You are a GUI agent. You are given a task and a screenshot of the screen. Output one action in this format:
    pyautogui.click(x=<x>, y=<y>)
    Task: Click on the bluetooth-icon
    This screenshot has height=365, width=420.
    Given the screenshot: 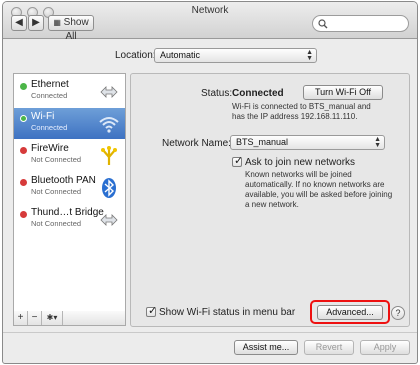 What is the action you would take?
    pyautogui.click(x=109, y=188)
    